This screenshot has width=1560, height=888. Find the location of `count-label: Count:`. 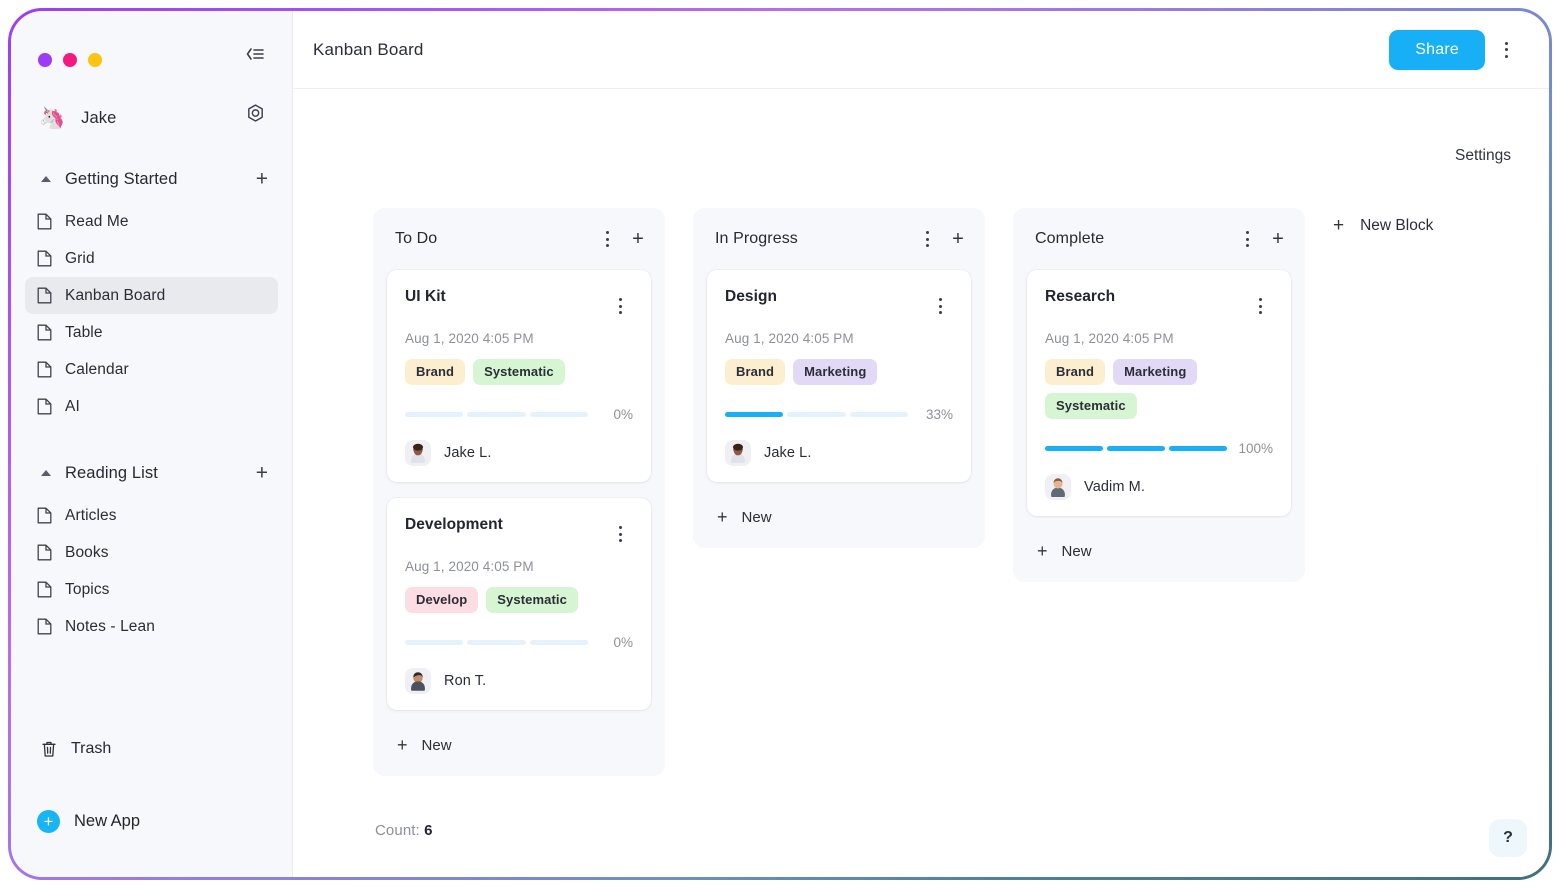

count-label: Count: is located at coordinates (397, 830).